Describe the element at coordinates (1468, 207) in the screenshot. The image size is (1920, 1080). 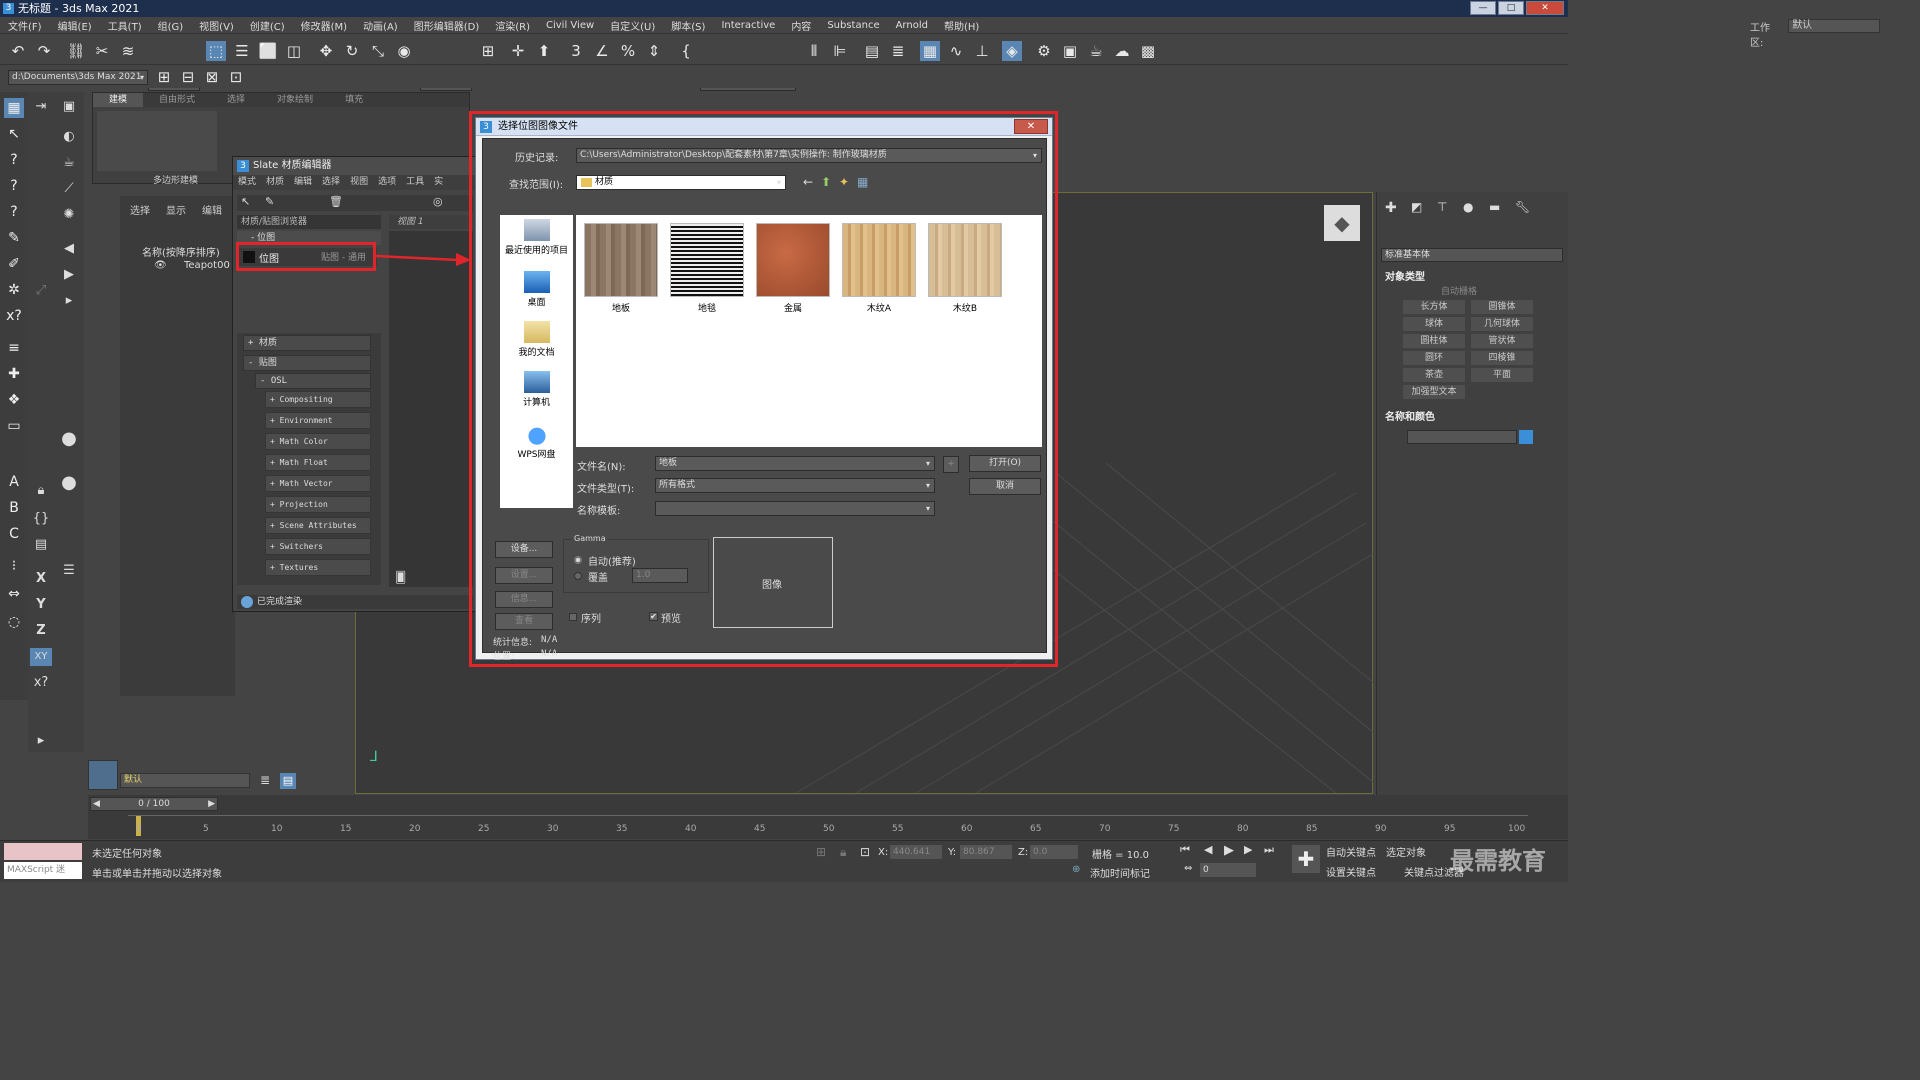
I see `motion-panel-icon: ●` at that location.